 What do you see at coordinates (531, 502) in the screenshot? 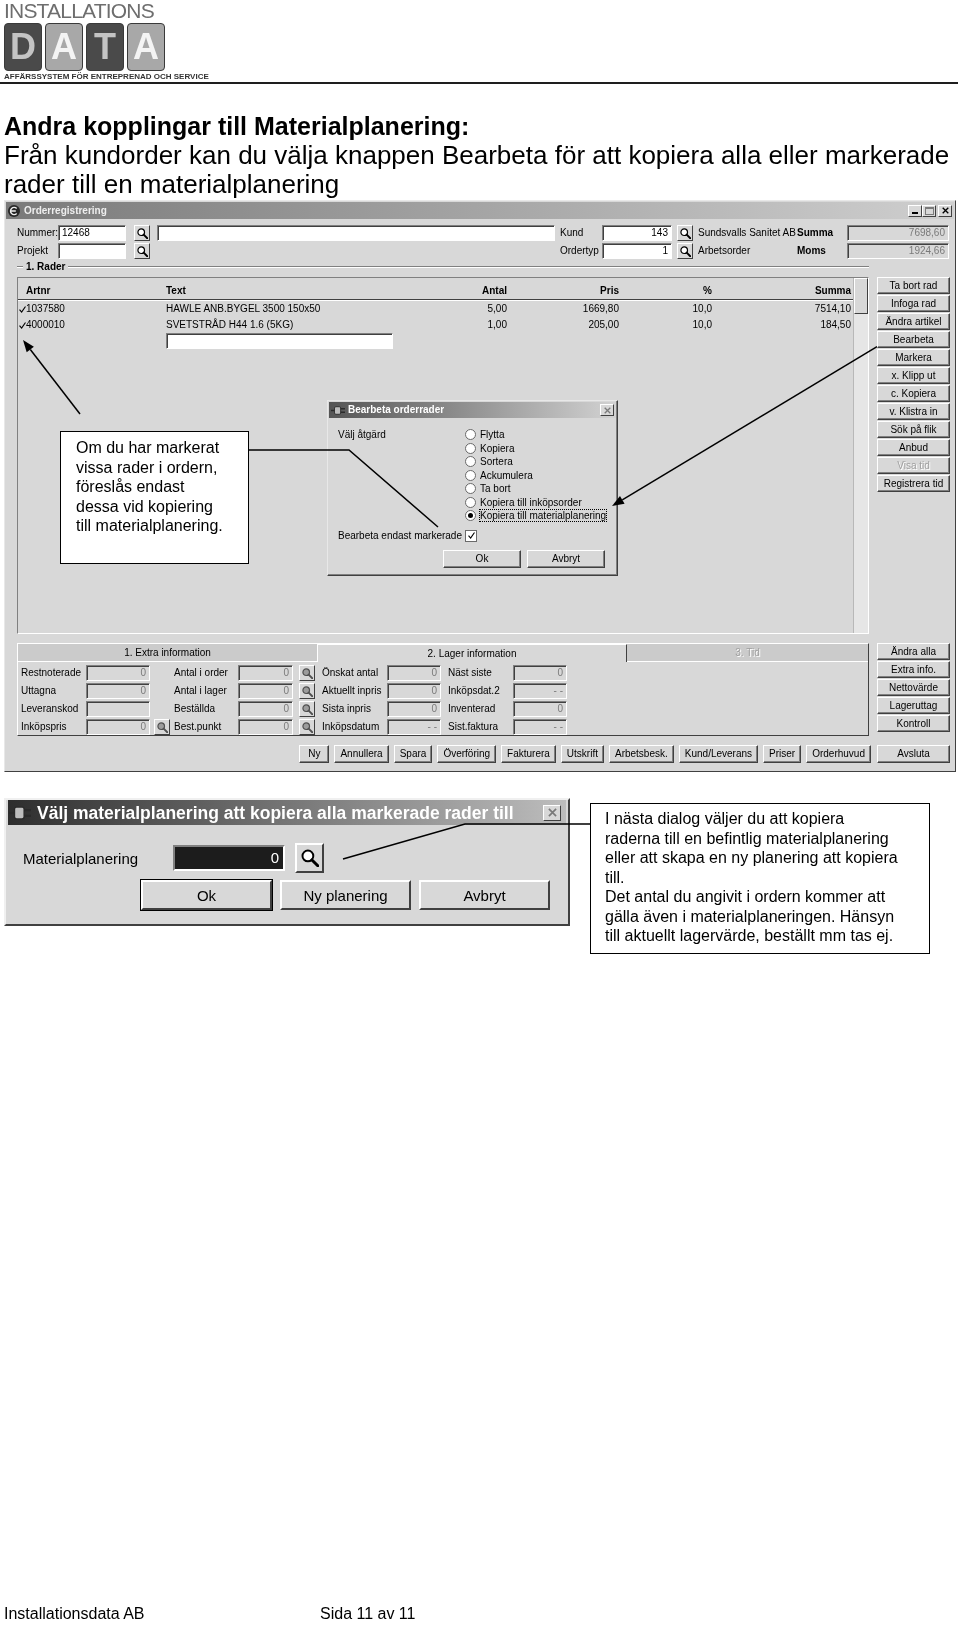
I see `option-label: Kopiera till inköpsorder` at bounding box center [531, 502].